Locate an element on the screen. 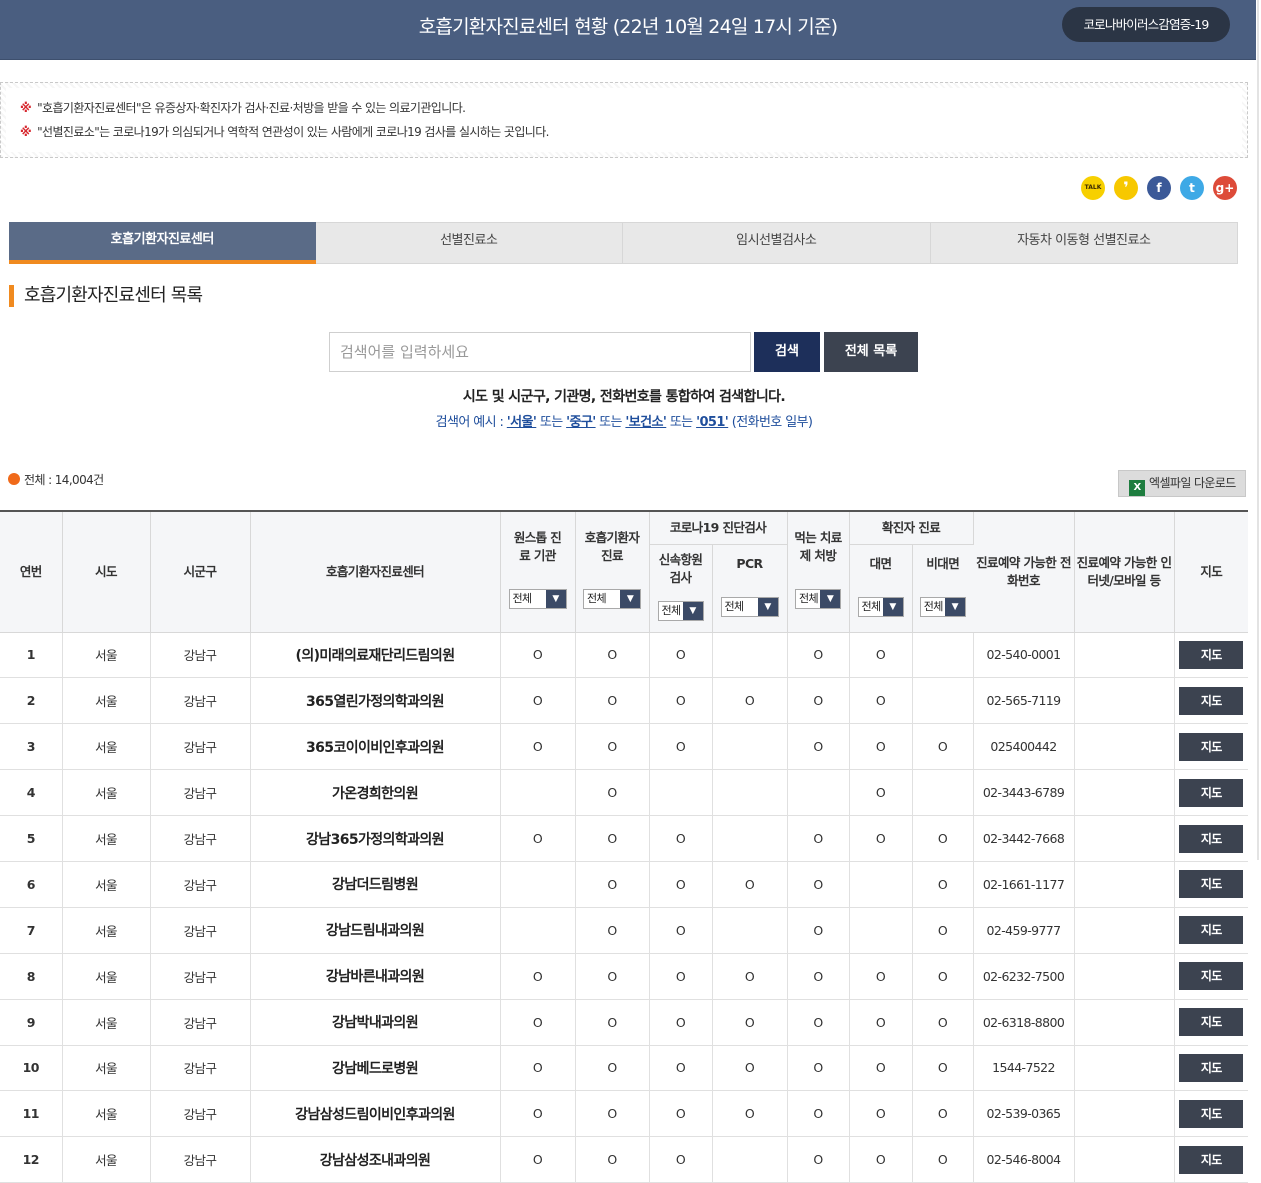 The image size is (1261, 1183). cell-name: 강남삼성조내과의원 is located at coordinates (375, 1159).